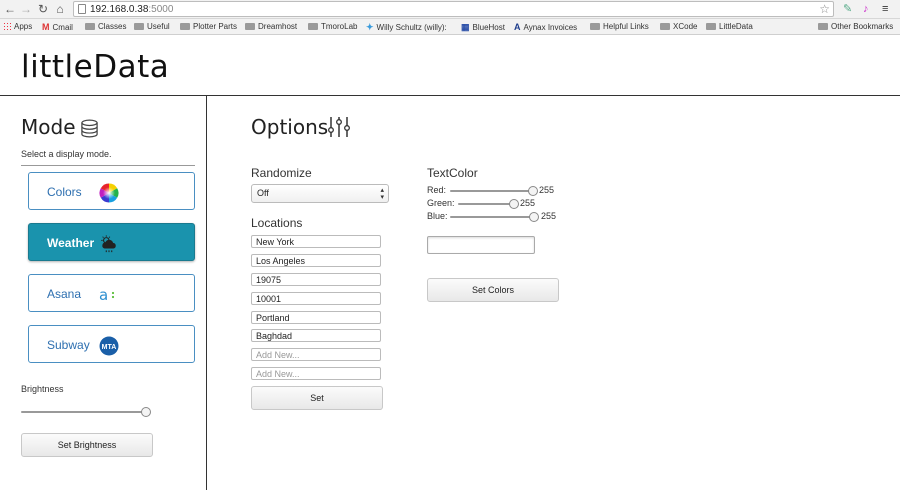 This screenshot has height=490, width=900. I want to click on mode-title: Mode, so click(48, 127).